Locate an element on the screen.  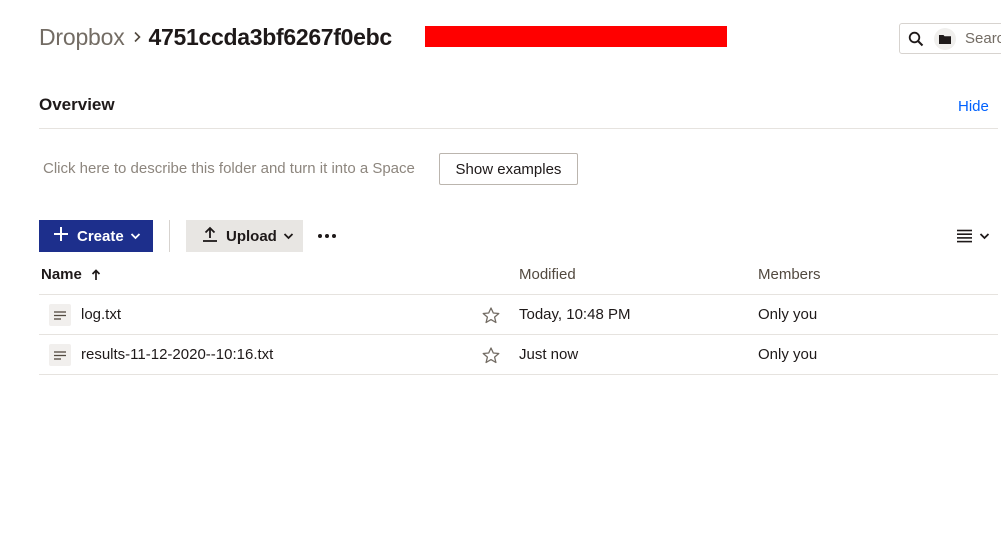
upload-label: Upload is located at coordinates (251, 236).